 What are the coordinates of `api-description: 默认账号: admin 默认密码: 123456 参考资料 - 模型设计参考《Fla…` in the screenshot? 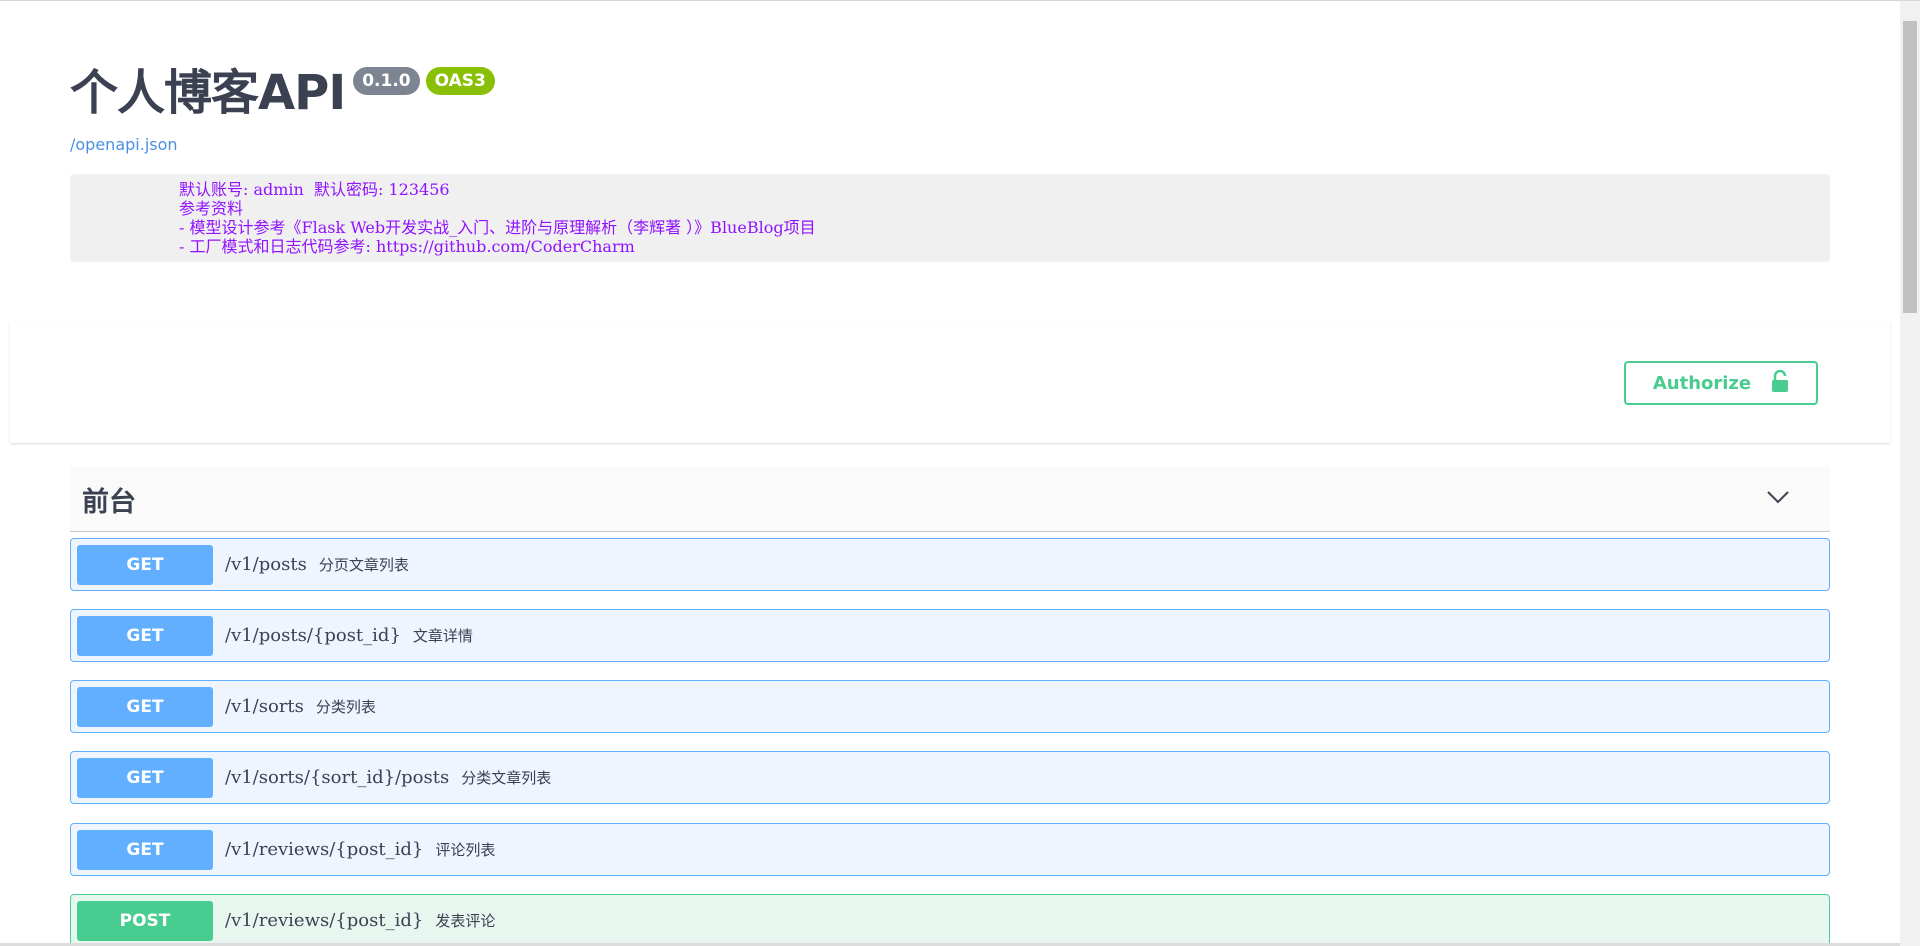 It's located at (950, 218).